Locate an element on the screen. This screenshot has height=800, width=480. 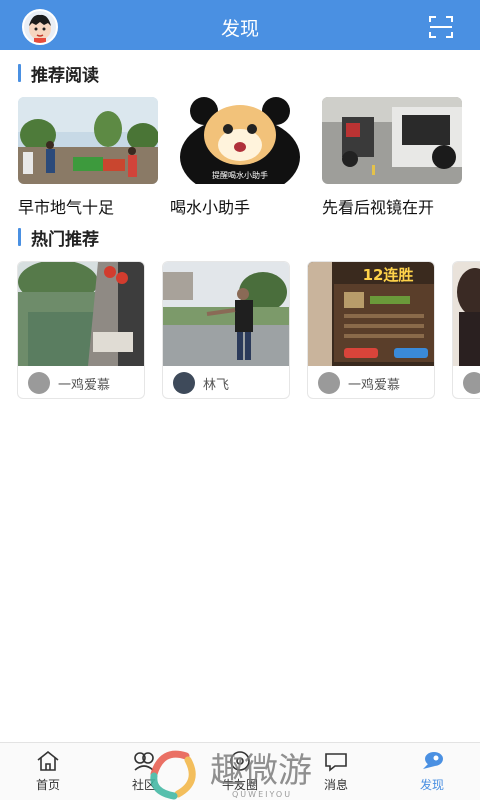
page-title: 发现 is located at coordinates (239, 29).